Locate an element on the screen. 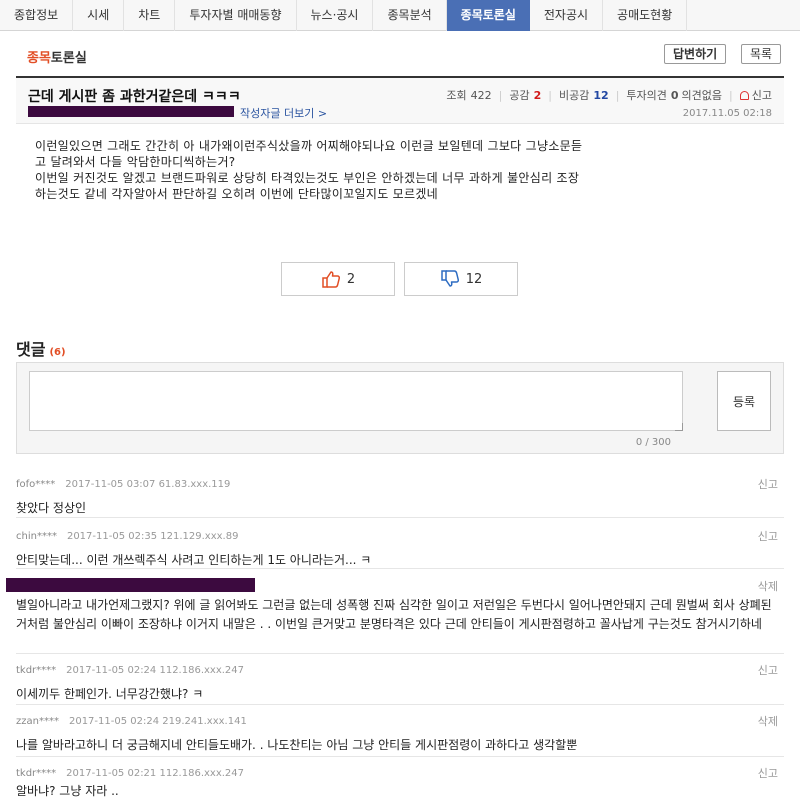 This screenshot has height=800, width=800. tab-price: 시세 is located at coordinates (99, 15).